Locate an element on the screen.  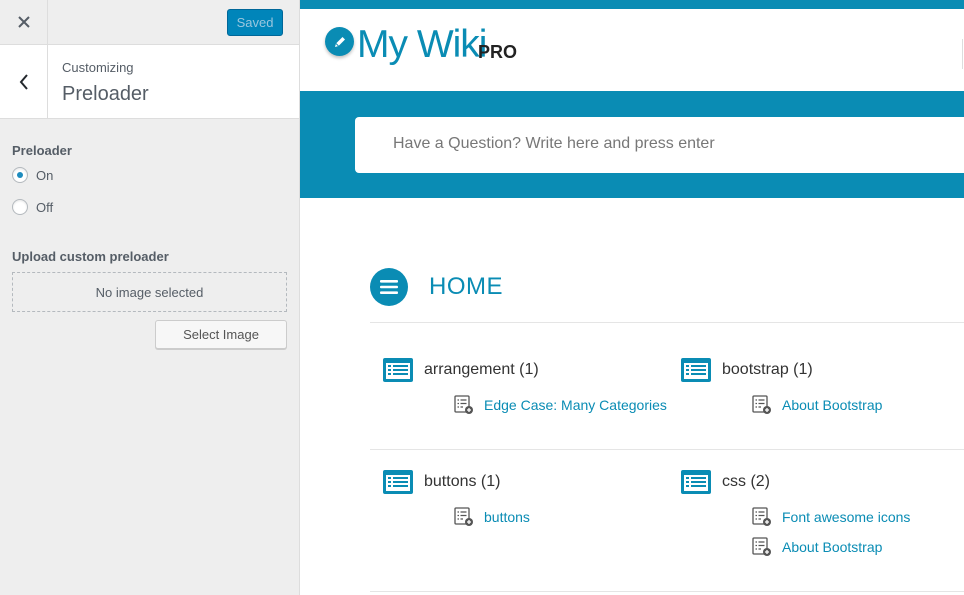
category-name: bootstrap (1) is located at coordinates (767, 370).